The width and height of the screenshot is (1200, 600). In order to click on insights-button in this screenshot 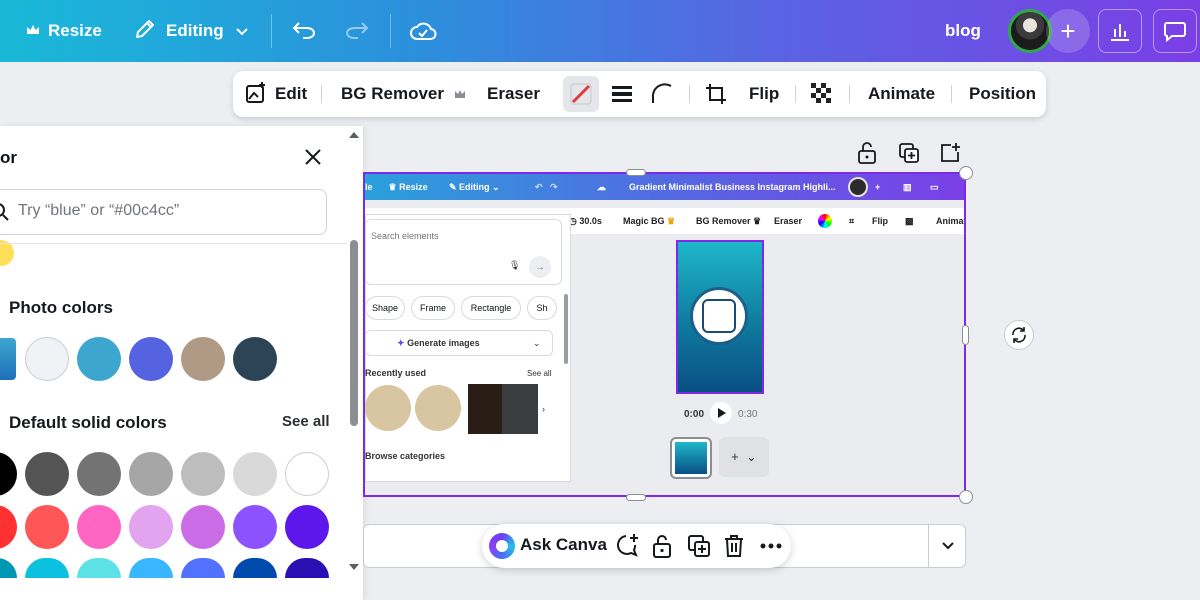, I will do `click(1120, 31)`.